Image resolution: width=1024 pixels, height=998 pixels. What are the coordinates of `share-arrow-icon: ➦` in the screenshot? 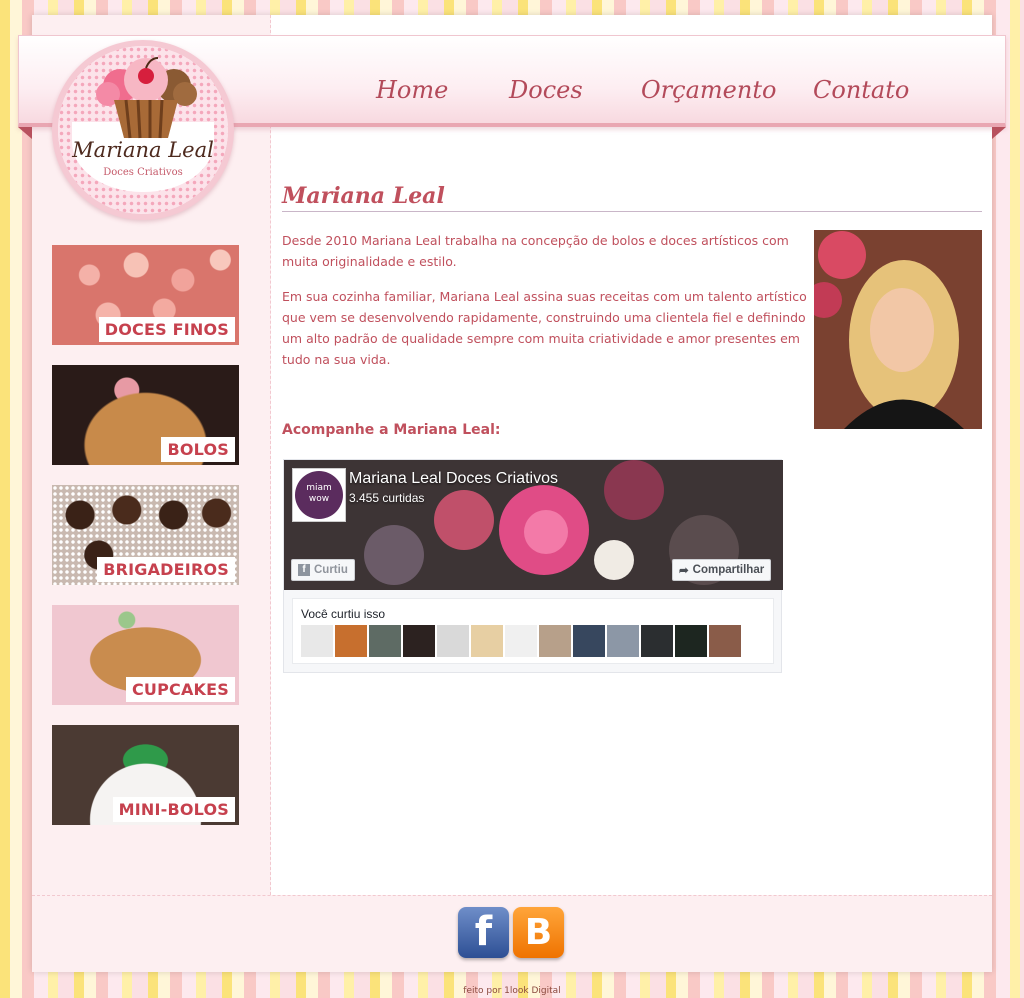 It's located at (684, 571).